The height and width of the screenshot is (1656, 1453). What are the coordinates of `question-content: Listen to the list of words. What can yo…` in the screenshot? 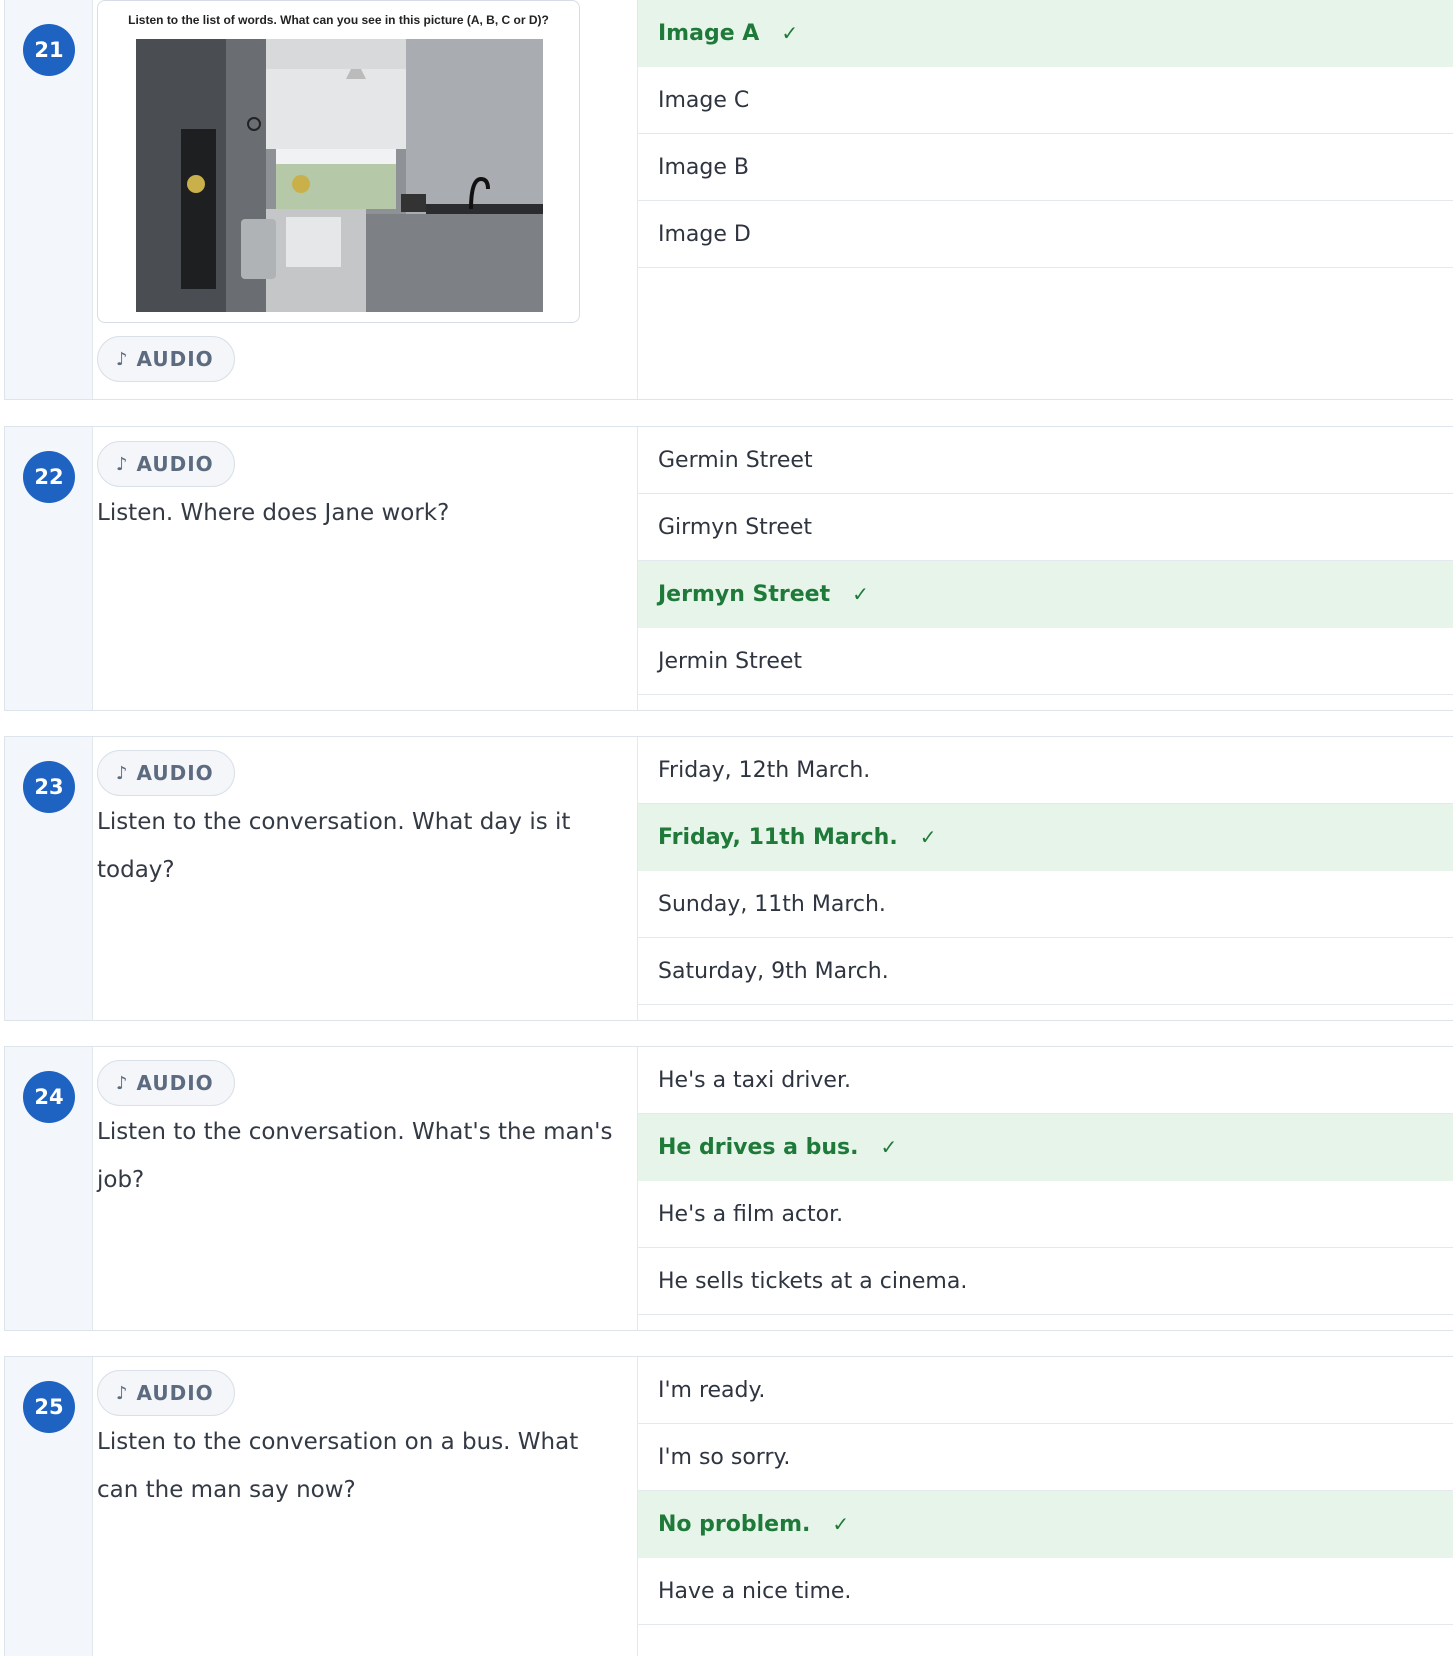 It's located at (367, 199).